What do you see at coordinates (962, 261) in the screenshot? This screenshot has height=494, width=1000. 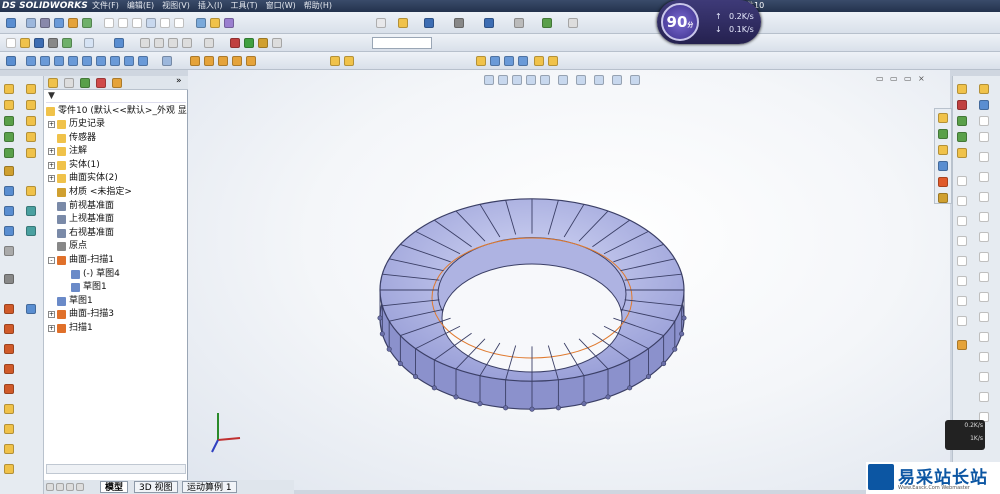 I see `sketch-tool-e-icon` at bounding box center [962, 261].